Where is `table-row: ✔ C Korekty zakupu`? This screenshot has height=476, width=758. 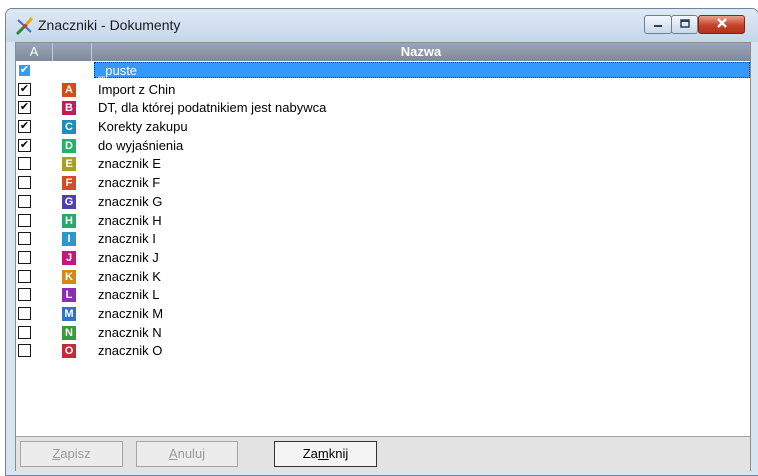 table-row: ✔ C Korekty zakupu is located at coordinates (383, 127).